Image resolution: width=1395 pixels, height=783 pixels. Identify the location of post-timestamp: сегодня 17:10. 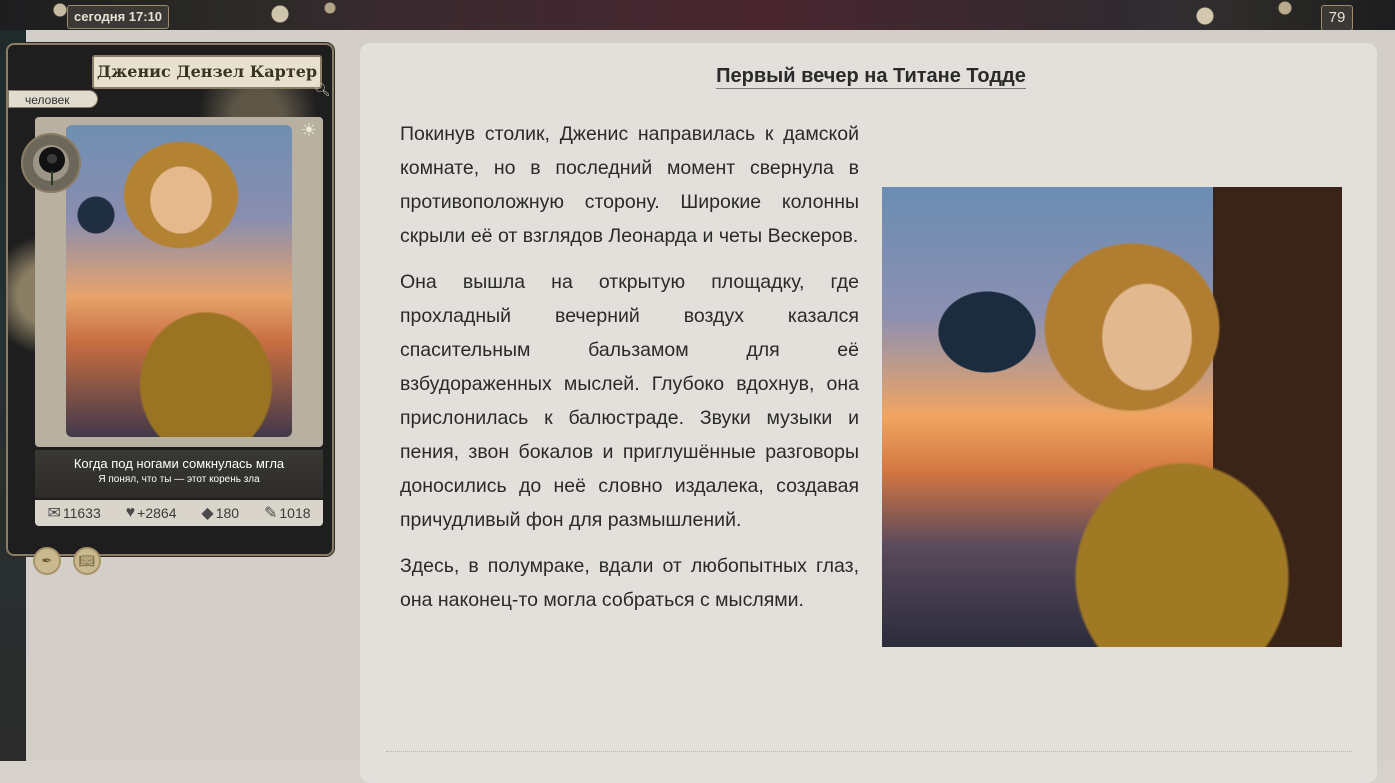
(118, 17).